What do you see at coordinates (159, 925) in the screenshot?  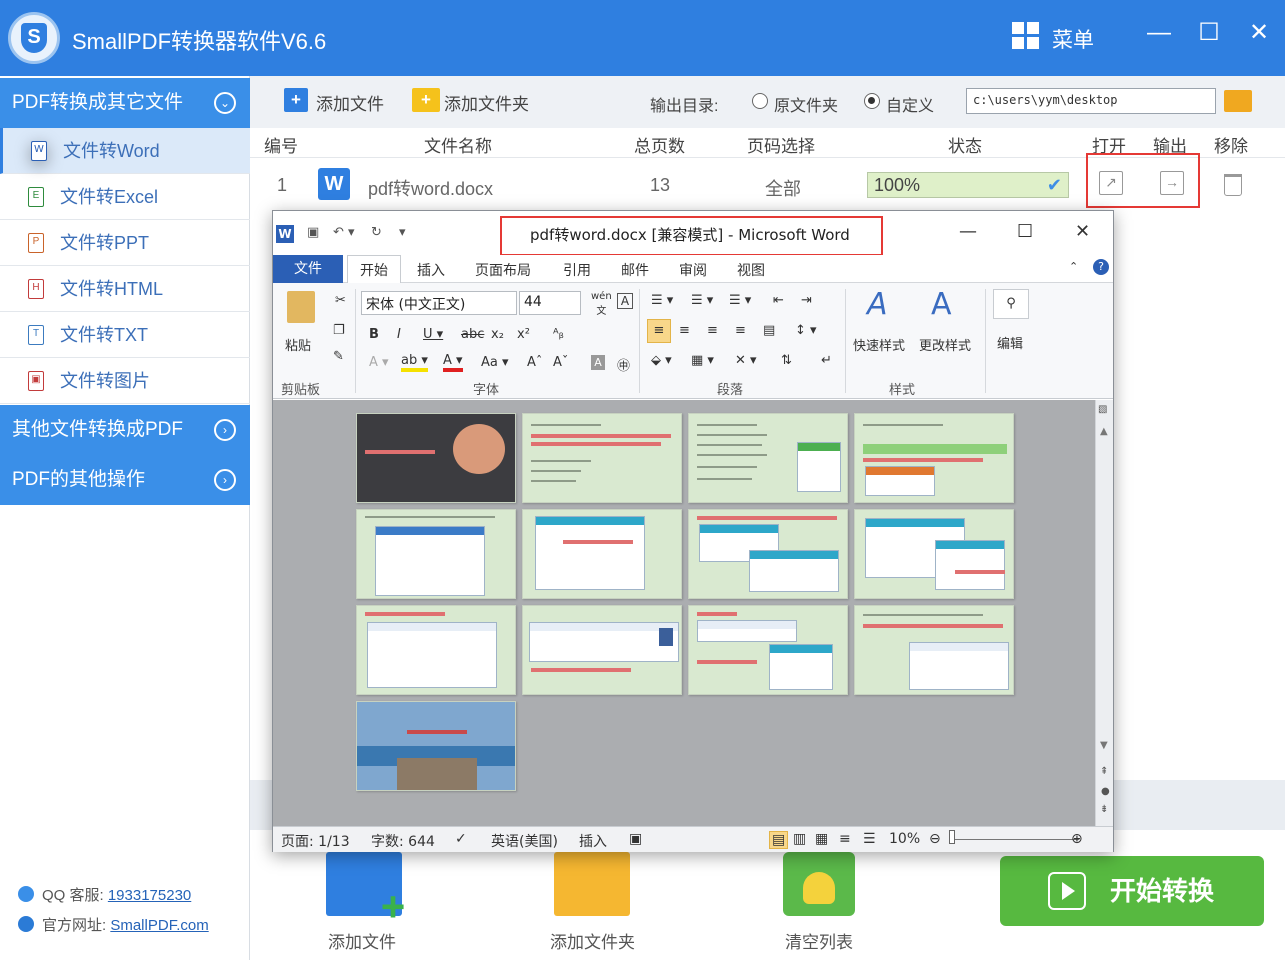 I see `website-link: SmallPDF.com` at bounding box center [159, 925].